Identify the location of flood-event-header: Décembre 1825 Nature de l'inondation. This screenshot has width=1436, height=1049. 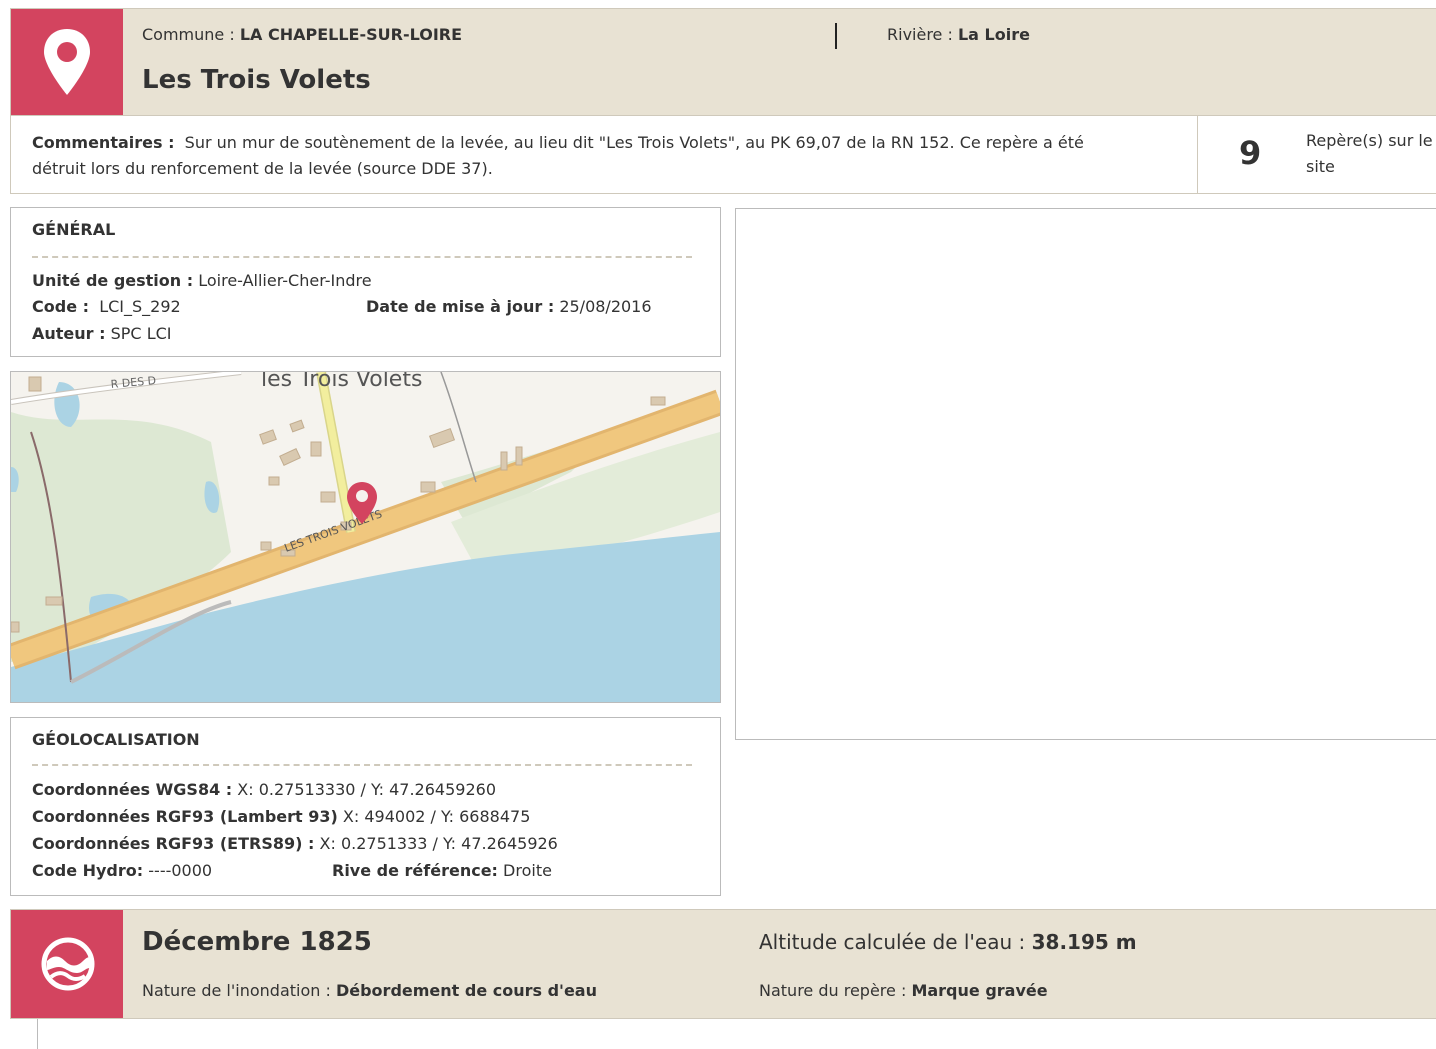
(723, 964).